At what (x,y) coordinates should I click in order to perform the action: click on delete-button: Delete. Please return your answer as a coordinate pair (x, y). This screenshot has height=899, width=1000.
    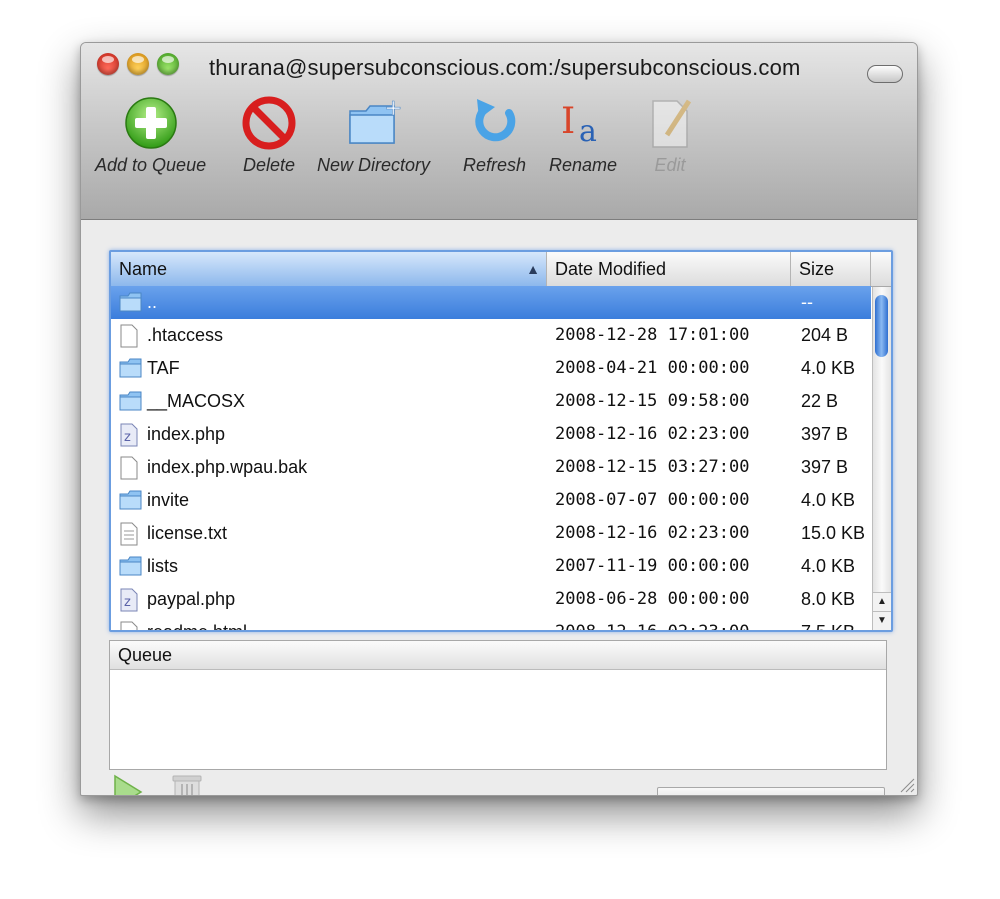
    Looking at the image, I should click on (269, 135).